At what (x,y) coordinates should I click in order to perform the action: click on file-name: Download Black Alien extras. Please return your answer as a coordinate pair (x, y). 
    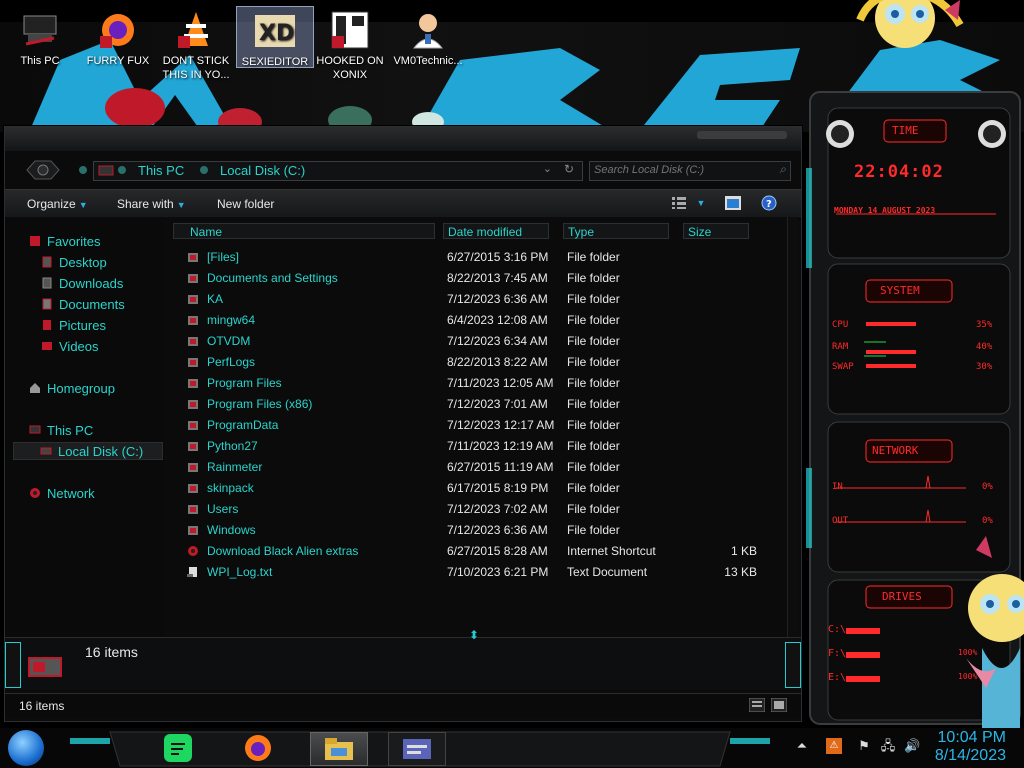
    Looking at the image, I should click on (283, 551).